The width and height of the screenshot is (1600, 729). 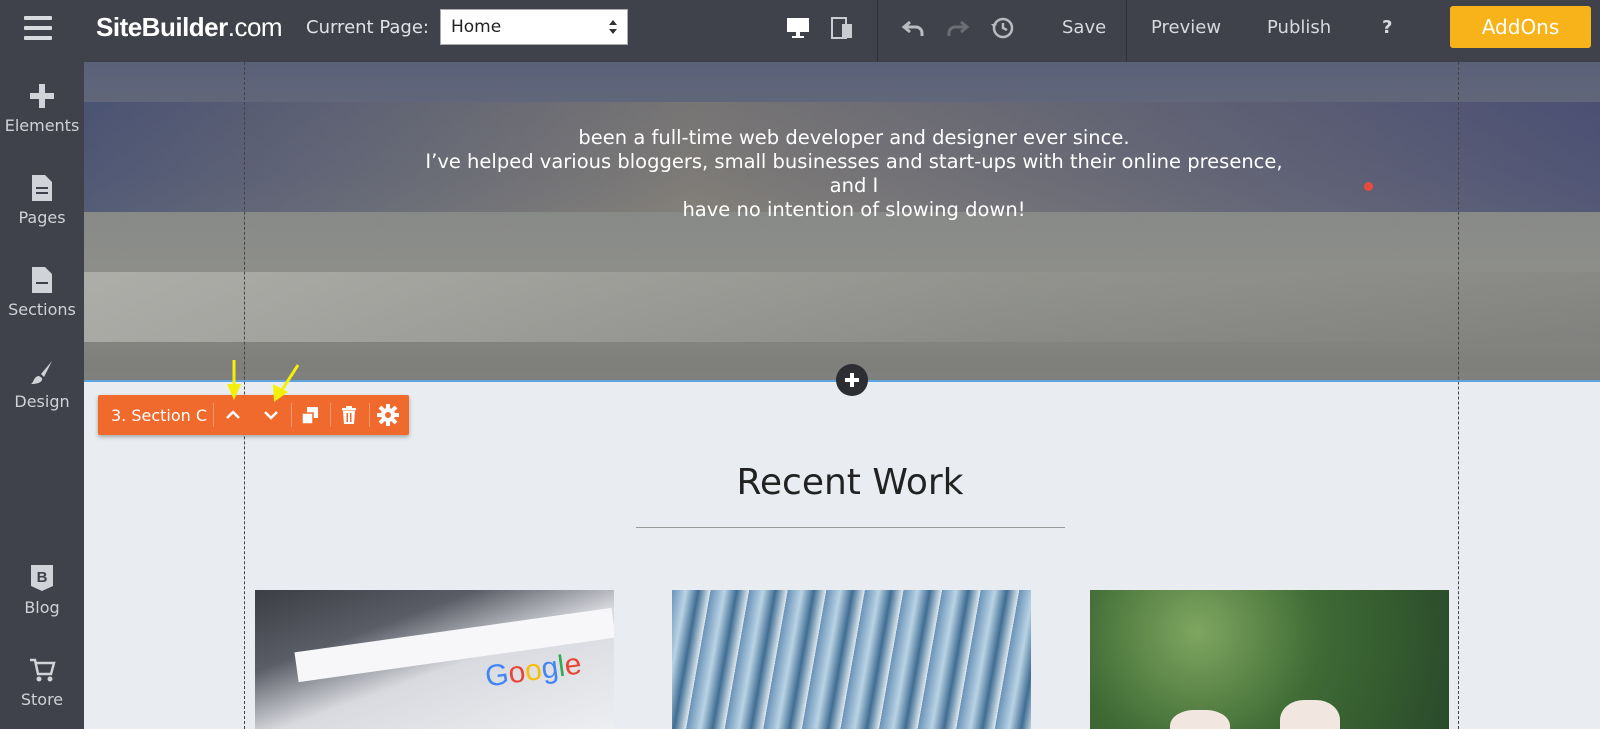 I want to click on sections-icon, so click(x=42, y=280).